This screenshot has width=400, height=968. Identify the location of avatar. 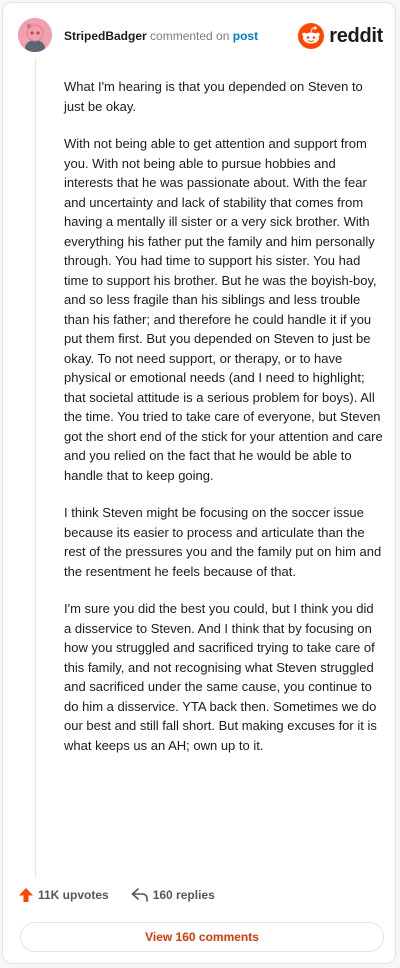
(35, 35).